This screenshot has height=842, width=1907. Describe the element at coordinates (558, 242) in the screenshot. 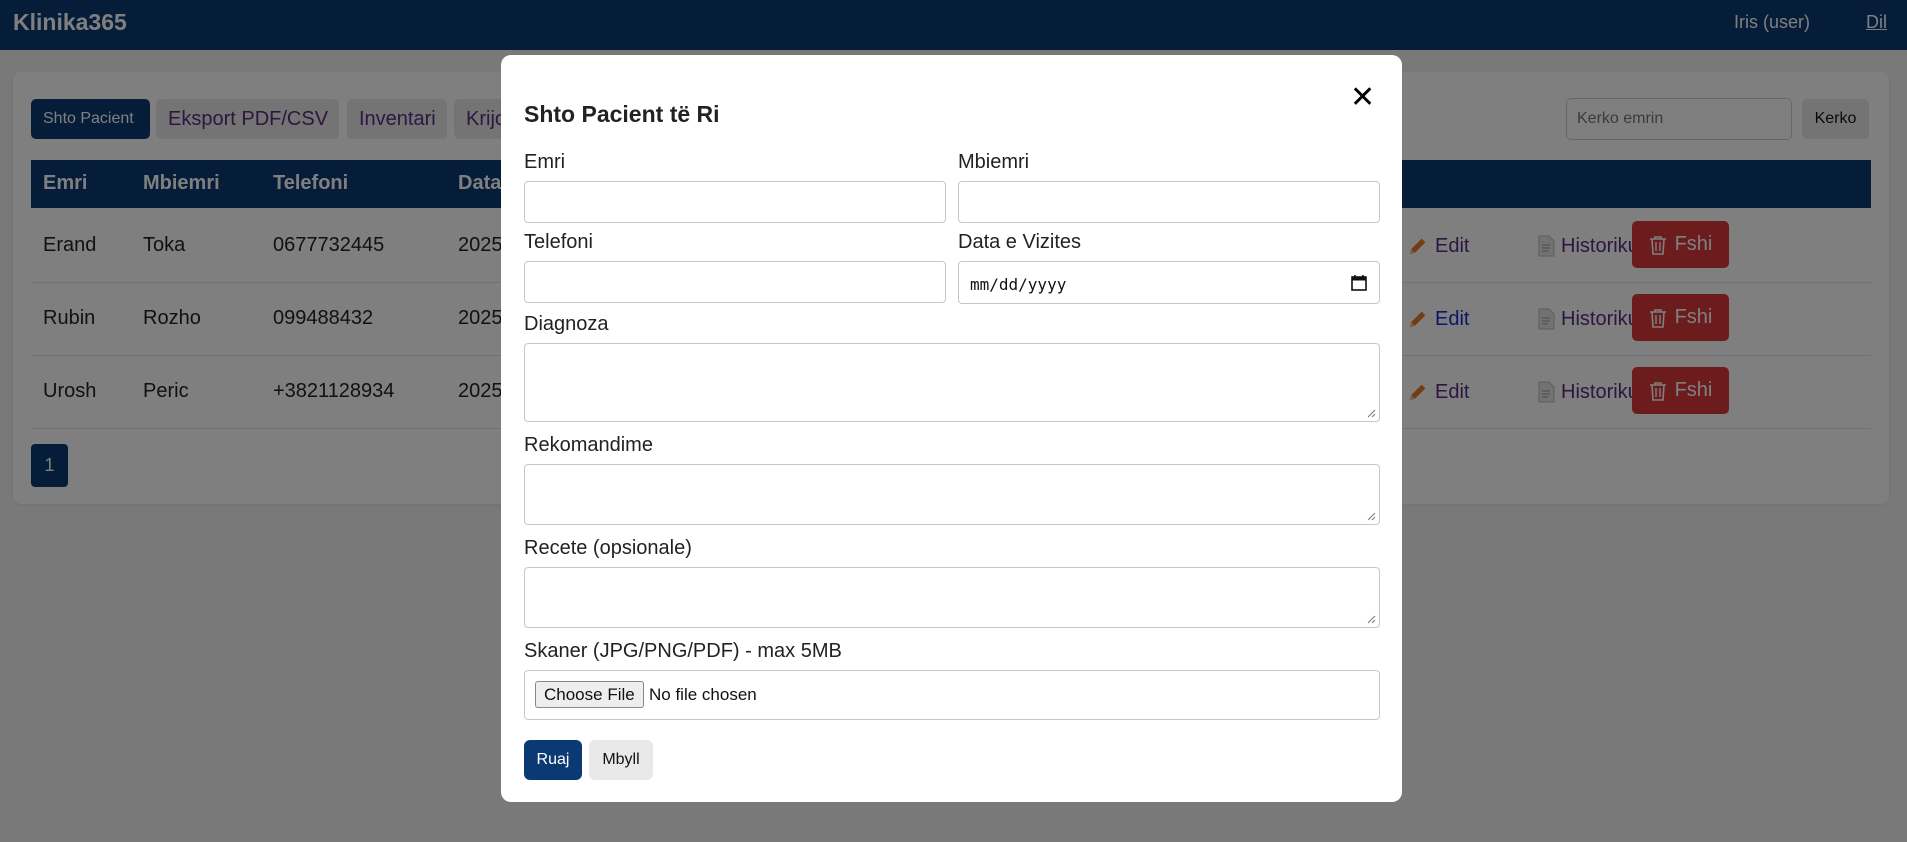

I see `label-telefoni: Telefoni` at that location.